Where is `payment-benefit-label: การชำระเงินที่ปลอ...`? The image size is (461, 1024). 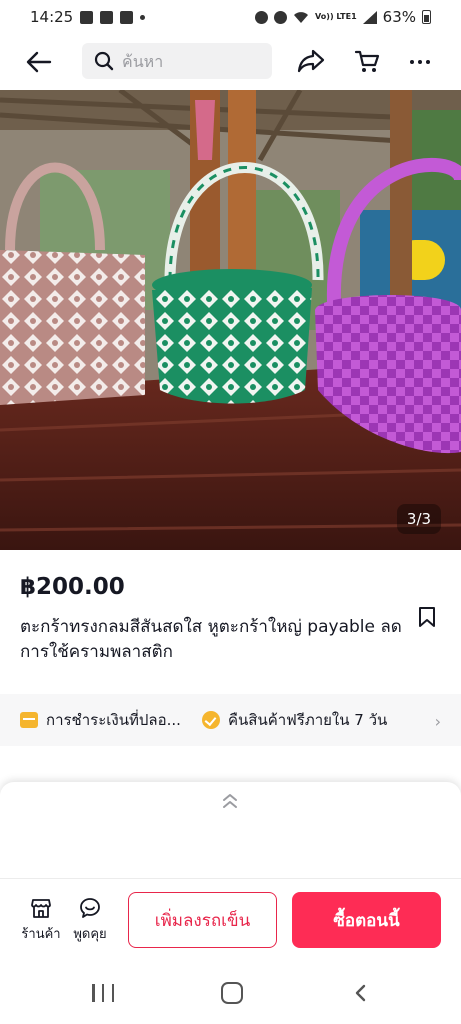
payment-benefit-label: การชำระเงินที่ปลอ... is located at coordinates (113, 720).